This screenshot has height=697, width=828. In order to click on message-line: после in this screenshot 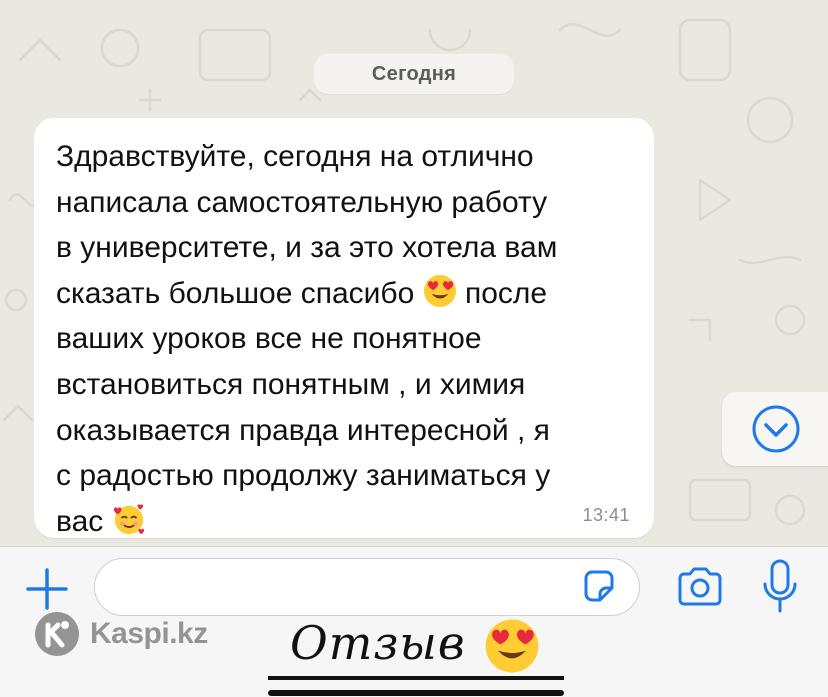, I will do `click(506, 293)`.